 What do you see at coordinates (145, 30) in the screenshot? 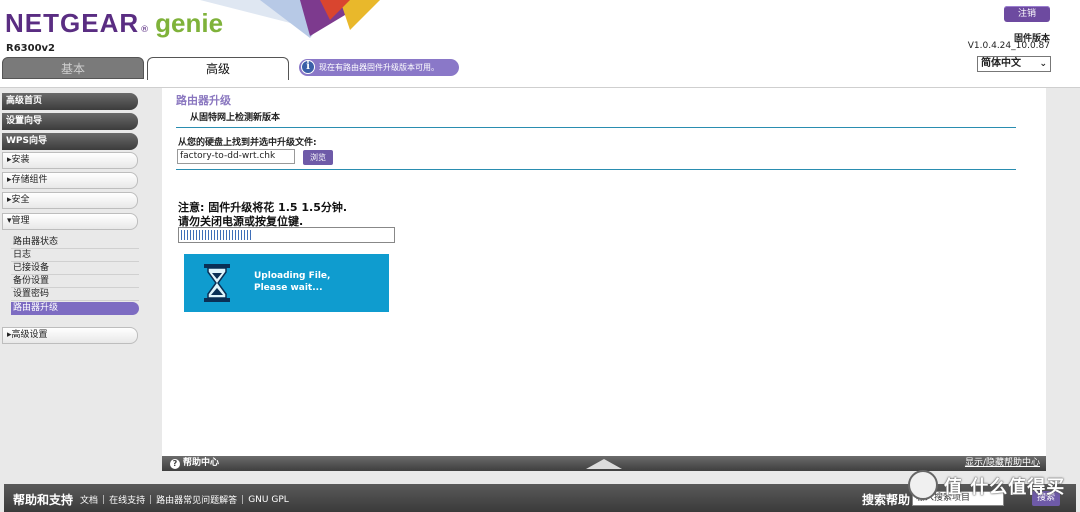
I see `registered-mark: ®` at bounding box center [145, 30].